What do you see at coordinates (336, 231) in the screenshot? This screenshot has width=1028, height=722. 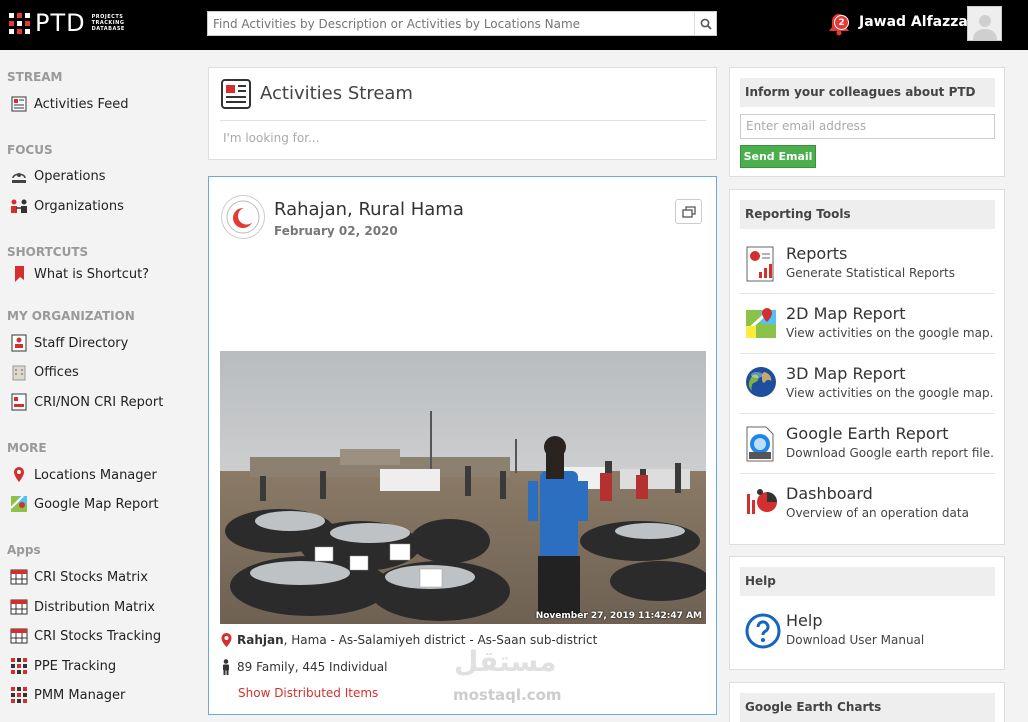 I see `activity-date: February 02, 2020` at bounding box center [336, 231].